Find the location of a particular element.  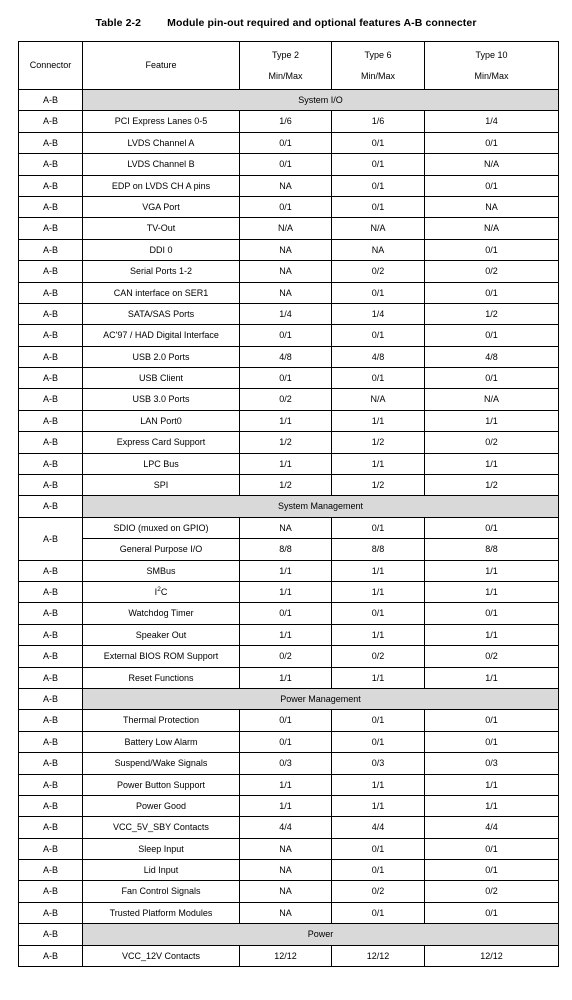

cell-type6: 4/4 is located at coordinates (378, 827).